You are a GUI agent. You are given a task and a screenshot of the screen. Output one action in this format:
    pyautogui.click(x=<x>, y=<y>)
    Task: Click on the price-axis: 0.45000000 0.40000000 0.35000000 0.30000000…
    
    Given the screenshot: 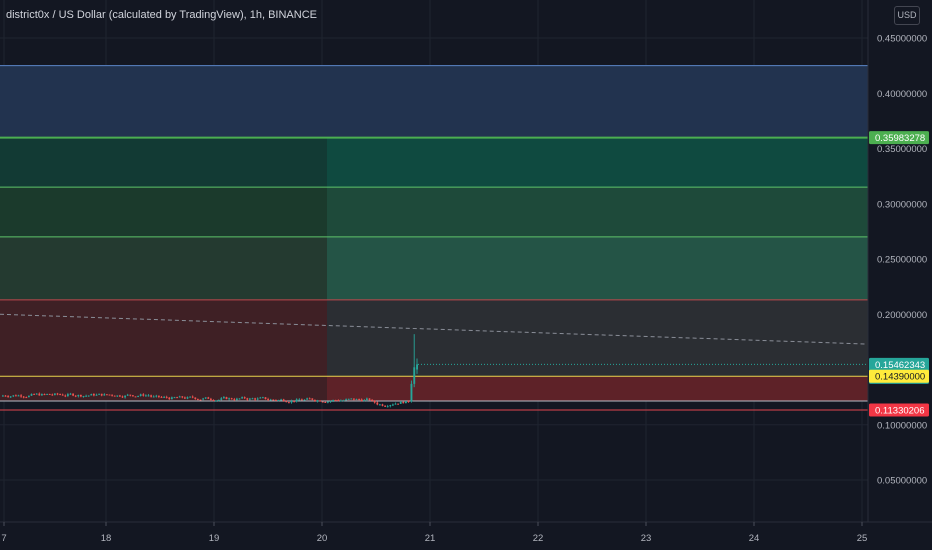 What is the action you would take?
    pyautogui.click(x=899, y=275)
    